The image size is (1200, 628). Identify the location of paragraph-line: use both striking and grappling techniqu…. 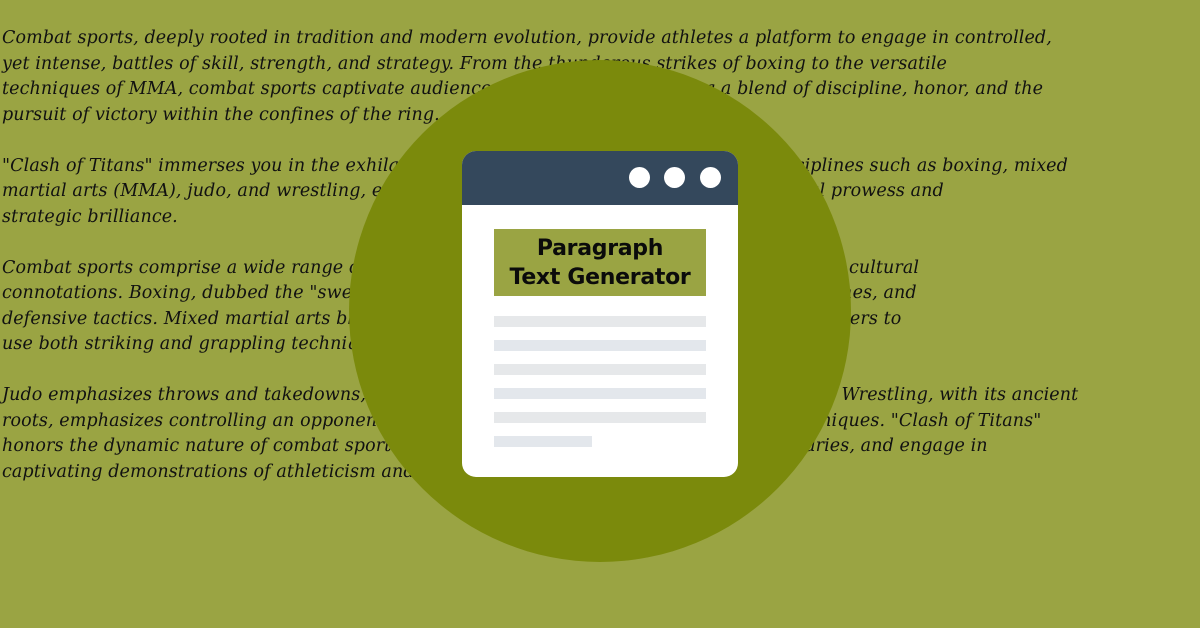
(199, 344).